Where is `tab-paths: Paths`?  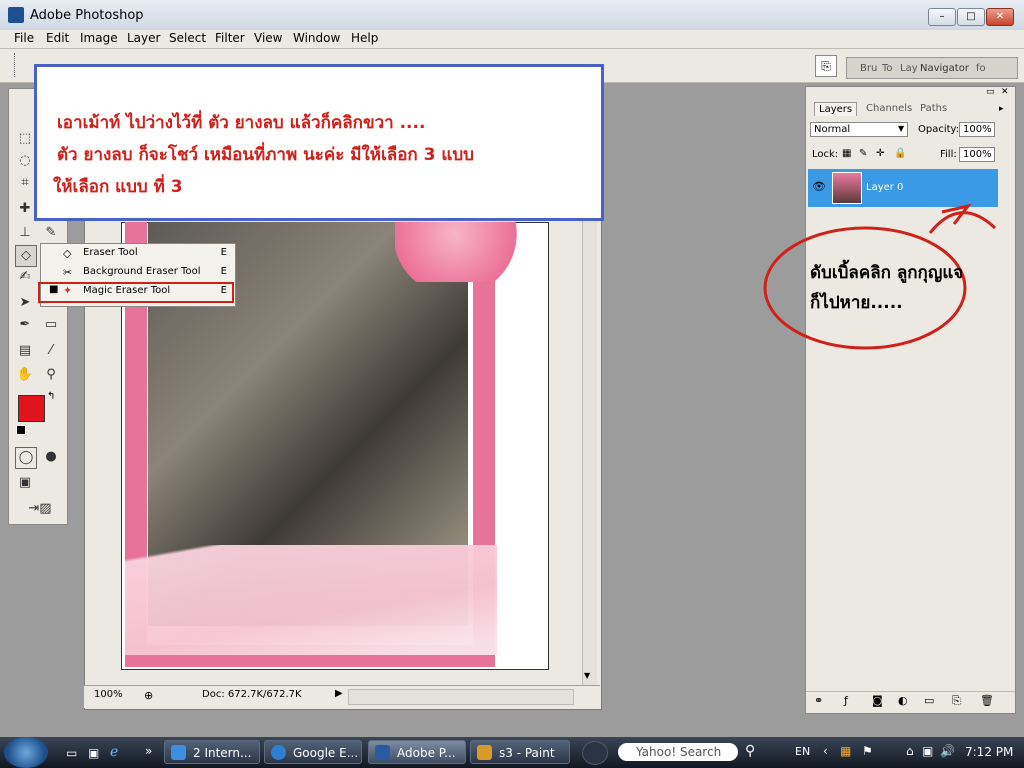 tab-paths: Paths is located at coordinates (933, 108).